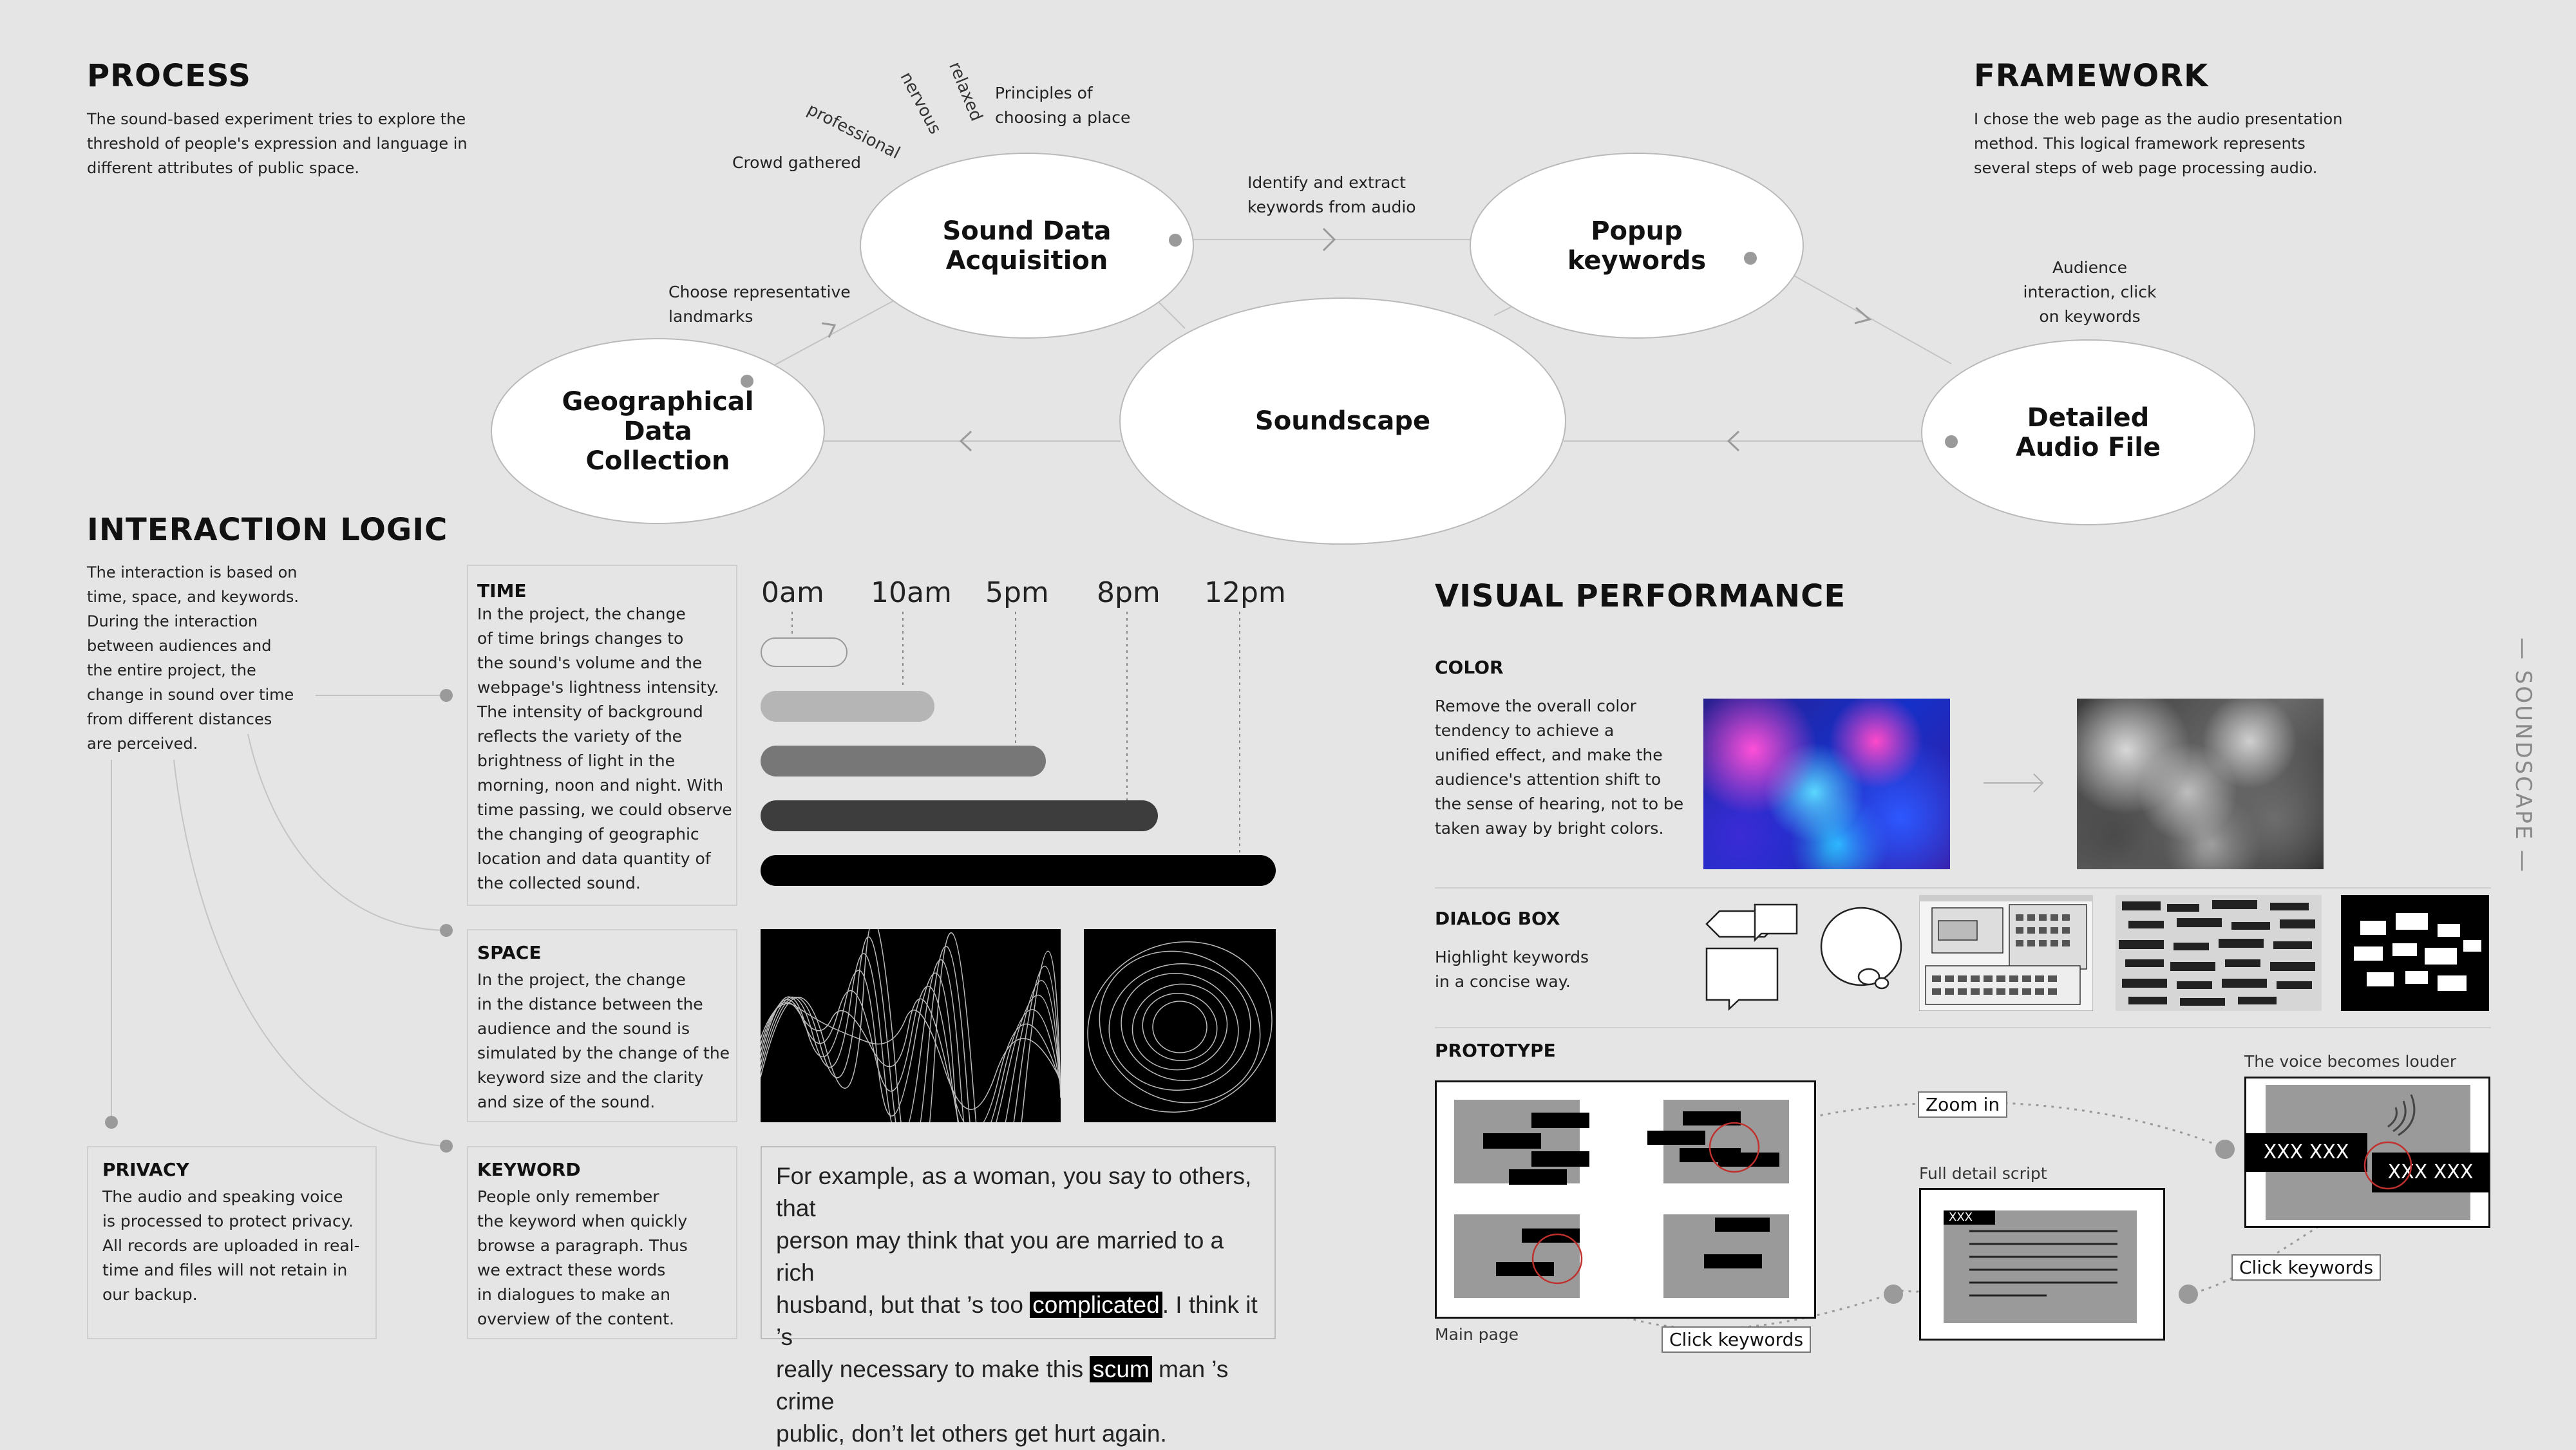 This screenshot has width=2576, height=1450. Describe the element at coordinates (2350, 1061) in the screenshot. I see `voice-louder-label: The voice becomes louder` at that location.